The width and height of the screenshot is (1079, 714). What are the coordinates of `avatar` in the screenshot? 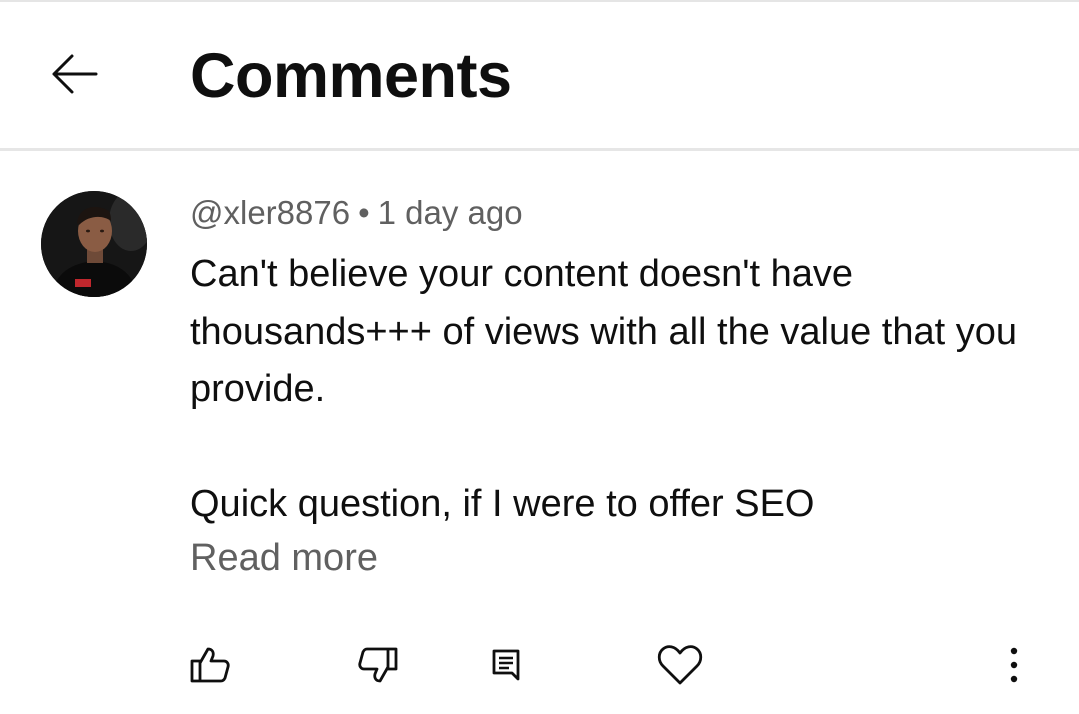 It's located at (94, 244).